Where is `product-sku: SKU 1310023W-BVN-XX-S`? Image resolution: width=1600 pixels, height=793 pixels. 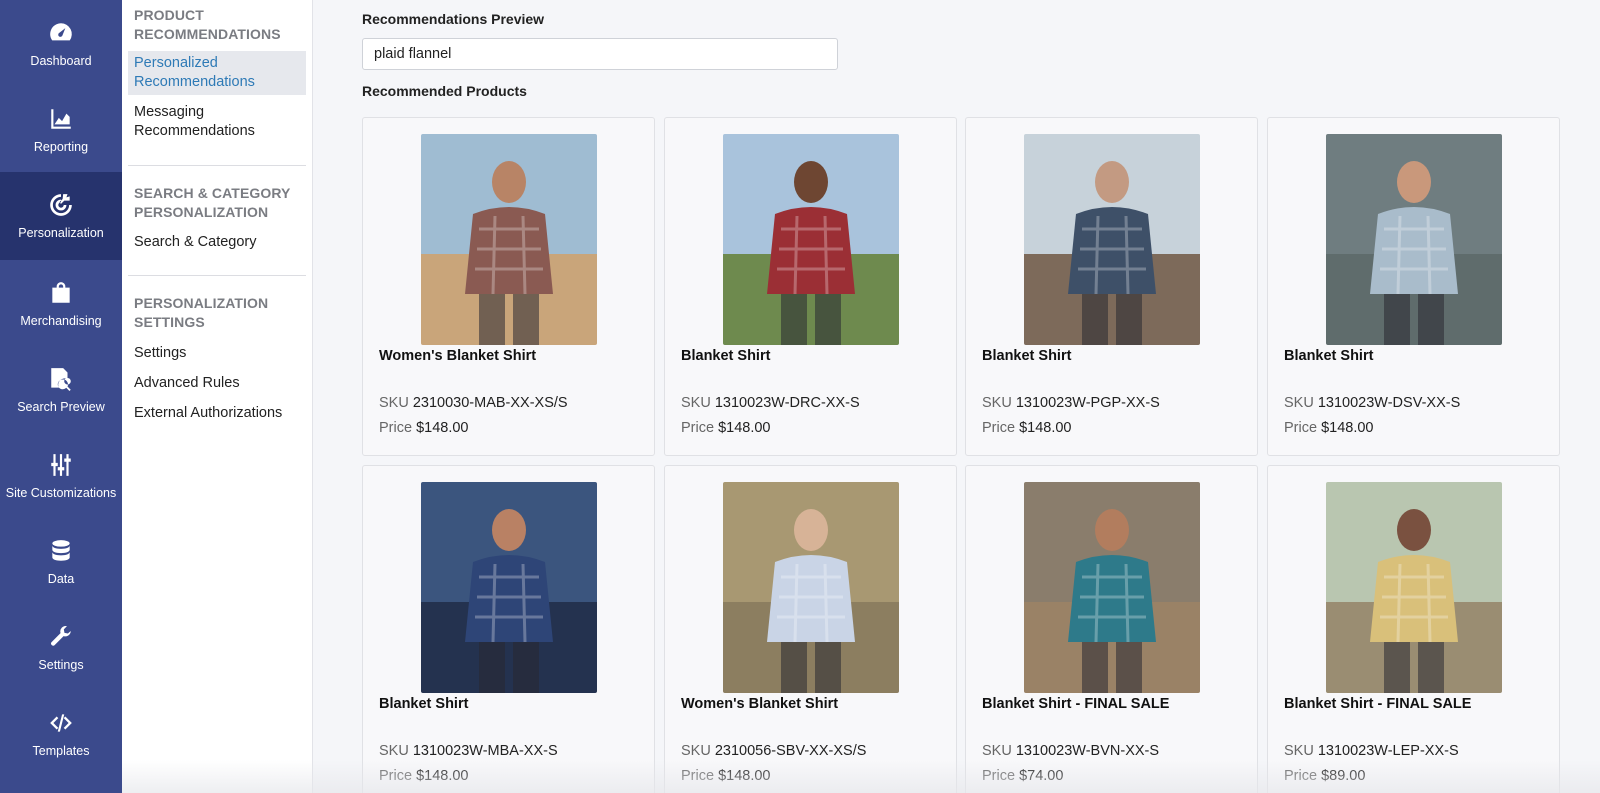
product-sku: SKU 1310023W-BVN-XX-S is located at coordinates (1070, 751).